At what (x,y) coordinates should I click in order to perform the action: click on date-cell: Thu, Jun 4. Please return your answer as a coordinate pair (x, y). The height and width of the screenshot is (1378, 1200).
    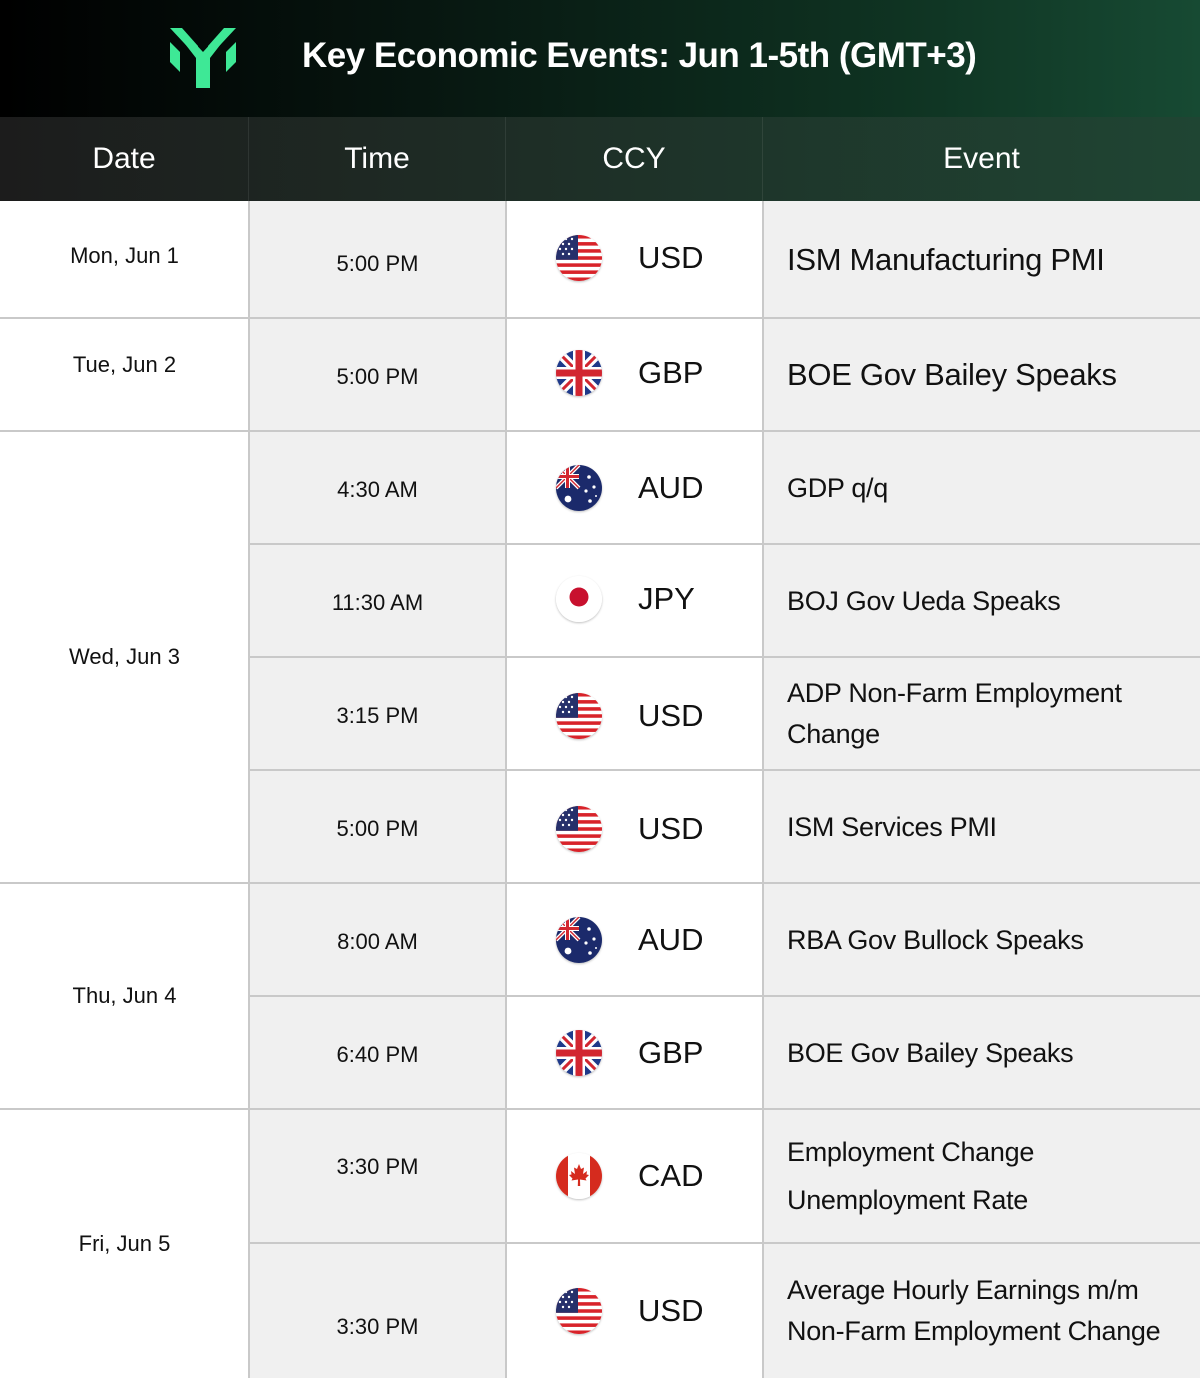
    Looking at the image, I should click on (124, 996).